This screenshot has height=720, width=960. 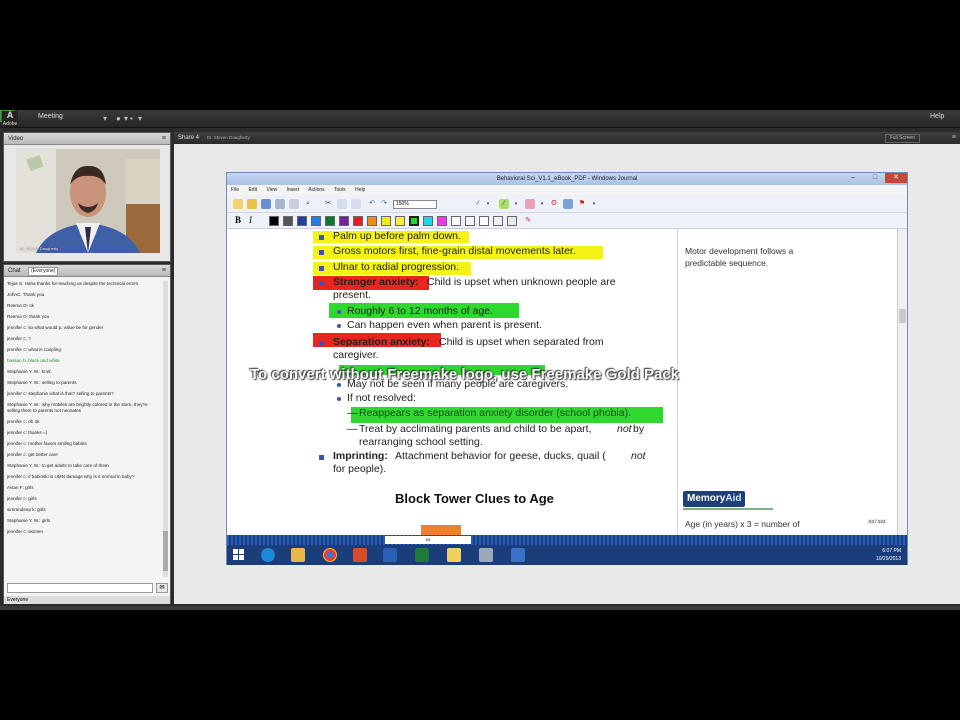 What do you see at coordinates (165, 551) in the screenshot?
I see `chat-scrollbar-thumb` at bounding box center [165, 551].